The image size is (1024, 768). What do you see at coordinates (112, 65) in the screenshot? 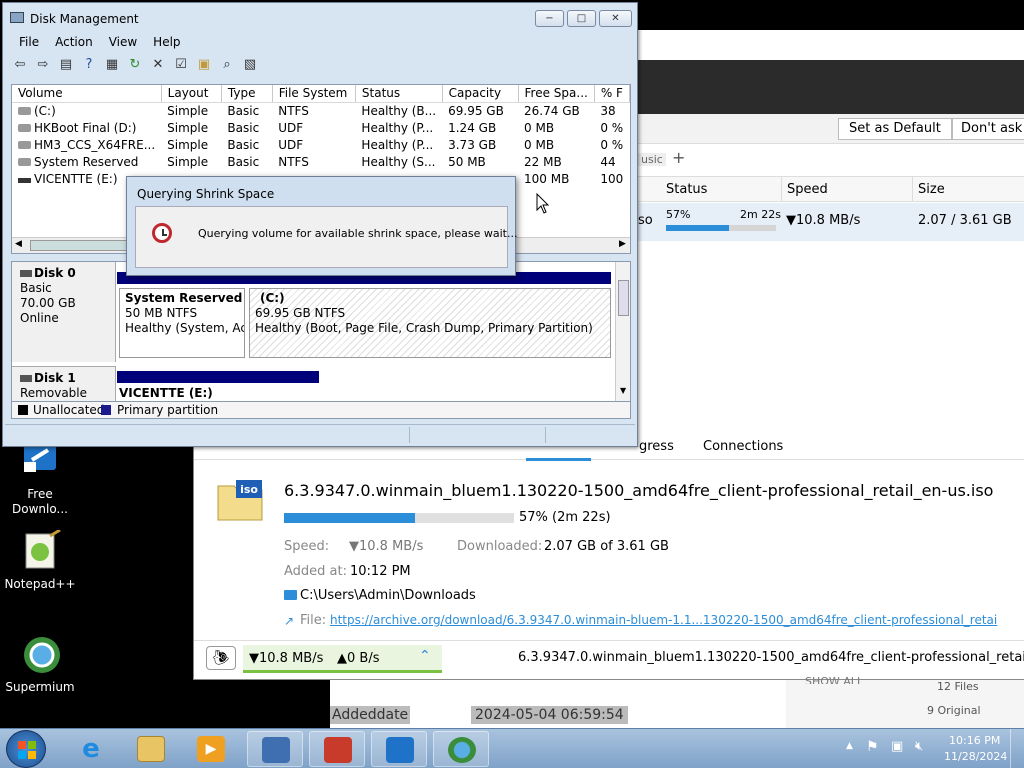
I see `properties-icon: ▦` at bounding box center [112, 65].